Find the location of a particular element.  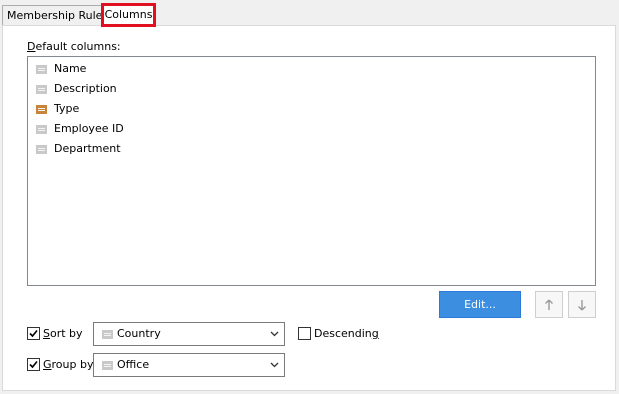

move-down-button is located at coordinates (582, 304).